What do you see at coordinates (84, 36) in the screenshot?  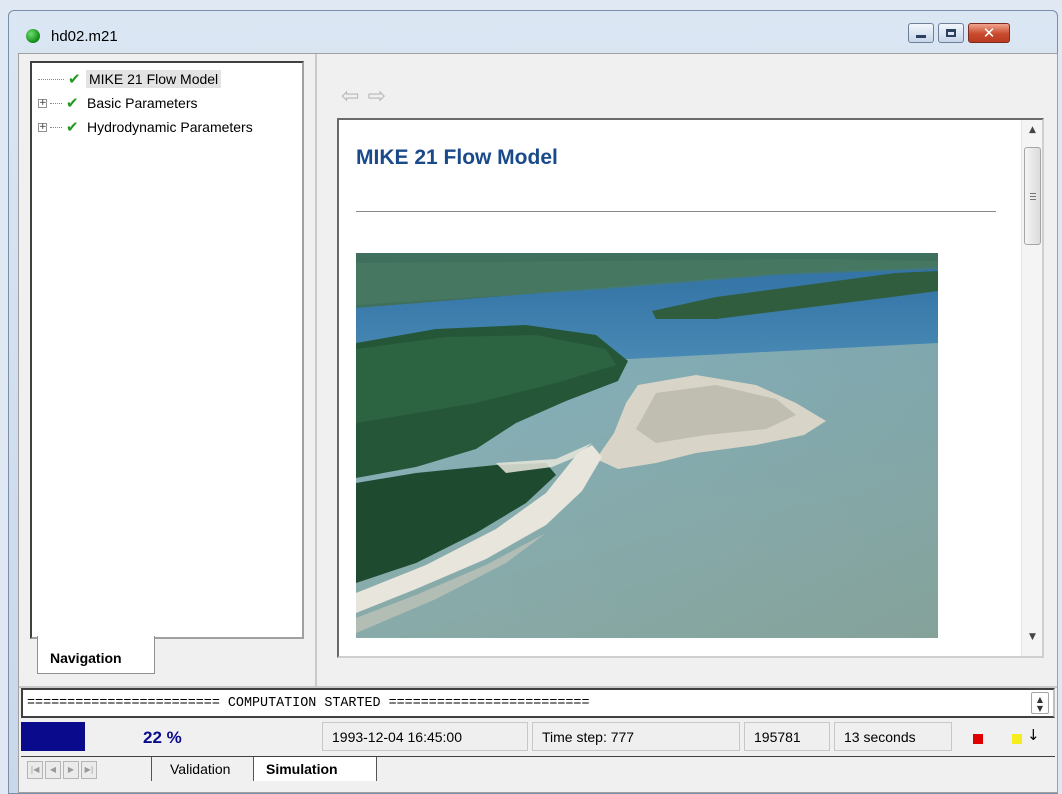 I see `window-title: hd02.m21` at bounding box center [84, 36].